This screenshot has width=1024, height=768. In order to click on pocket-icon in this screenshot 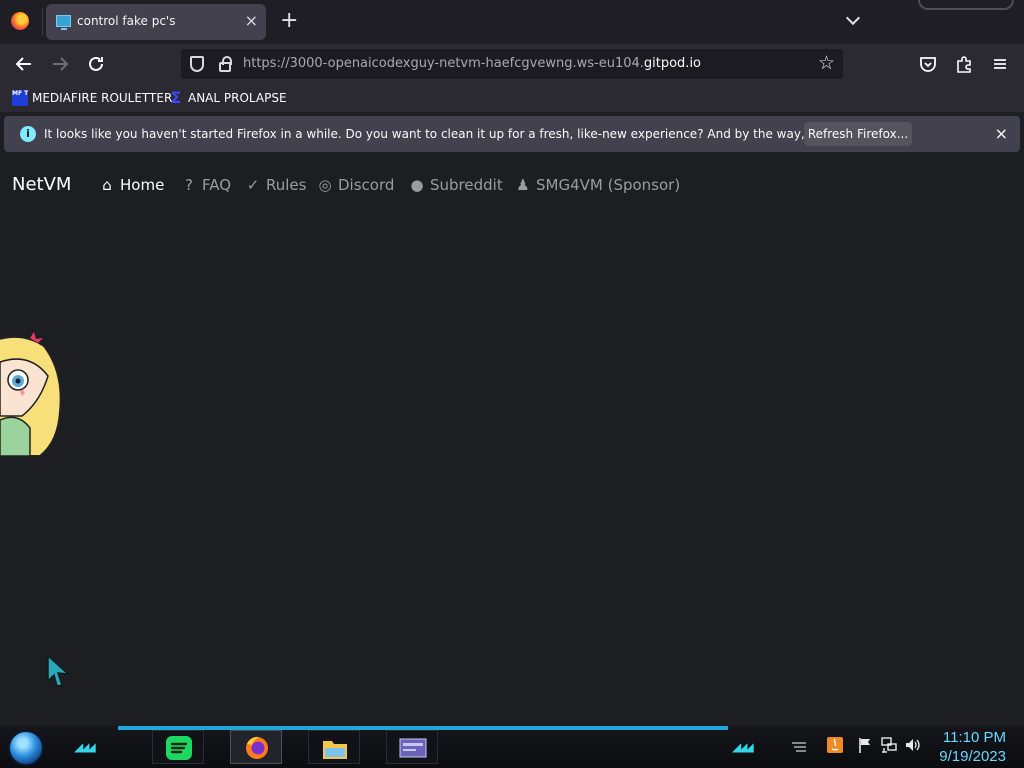, I will do `click(928, 64)`.